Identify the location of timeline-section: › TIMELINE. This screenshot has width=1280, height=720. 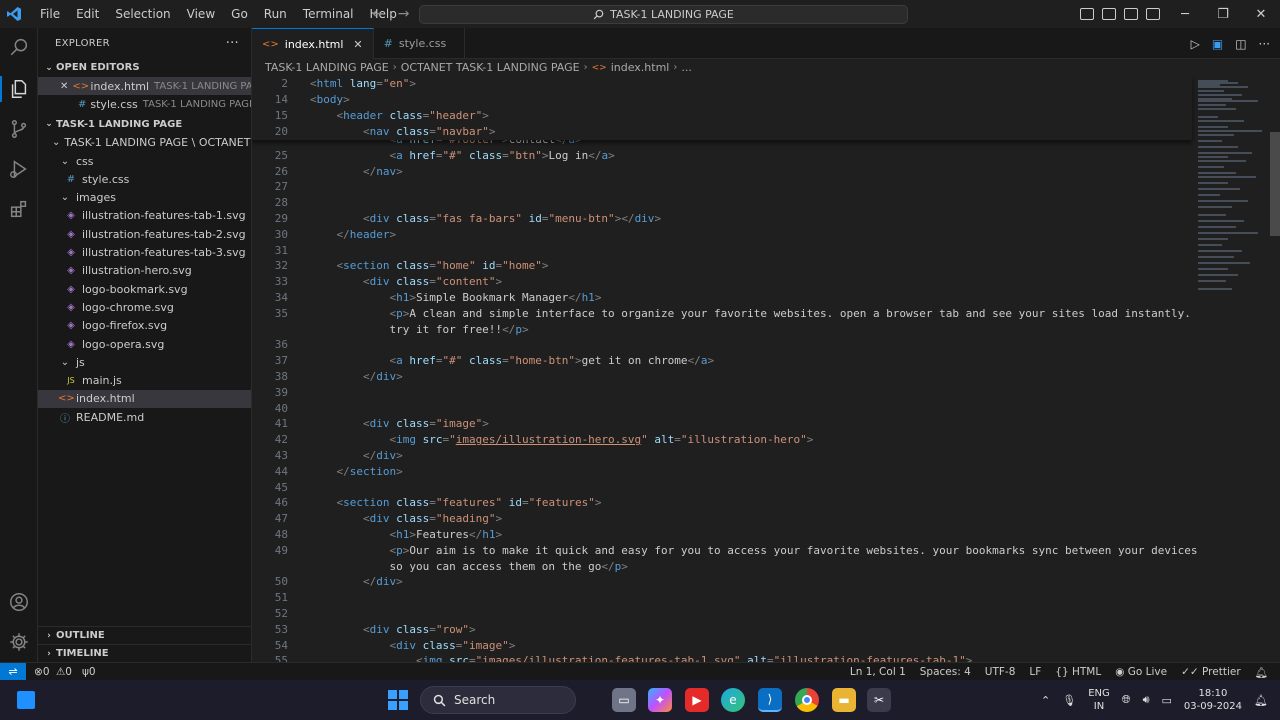
(144, 653).